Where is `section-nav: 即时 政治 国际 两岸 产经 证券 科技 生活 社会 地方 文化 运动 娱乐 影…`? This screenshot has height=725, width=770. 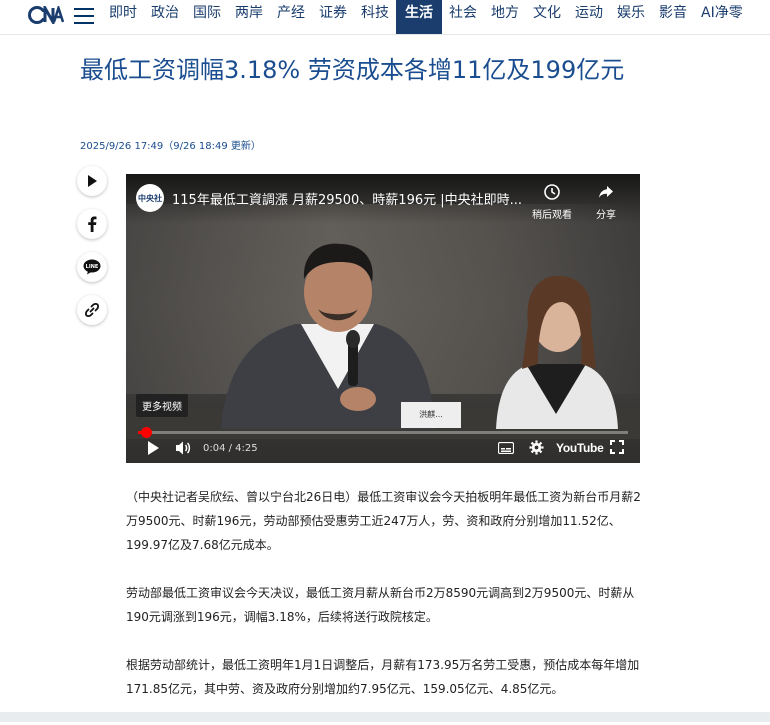
section-nav: 即时 政治 国际 两岸 产经 证券 科技 生活 社会 地方 文化 运动 娱乐 影… is located at coordinates (426, 17).